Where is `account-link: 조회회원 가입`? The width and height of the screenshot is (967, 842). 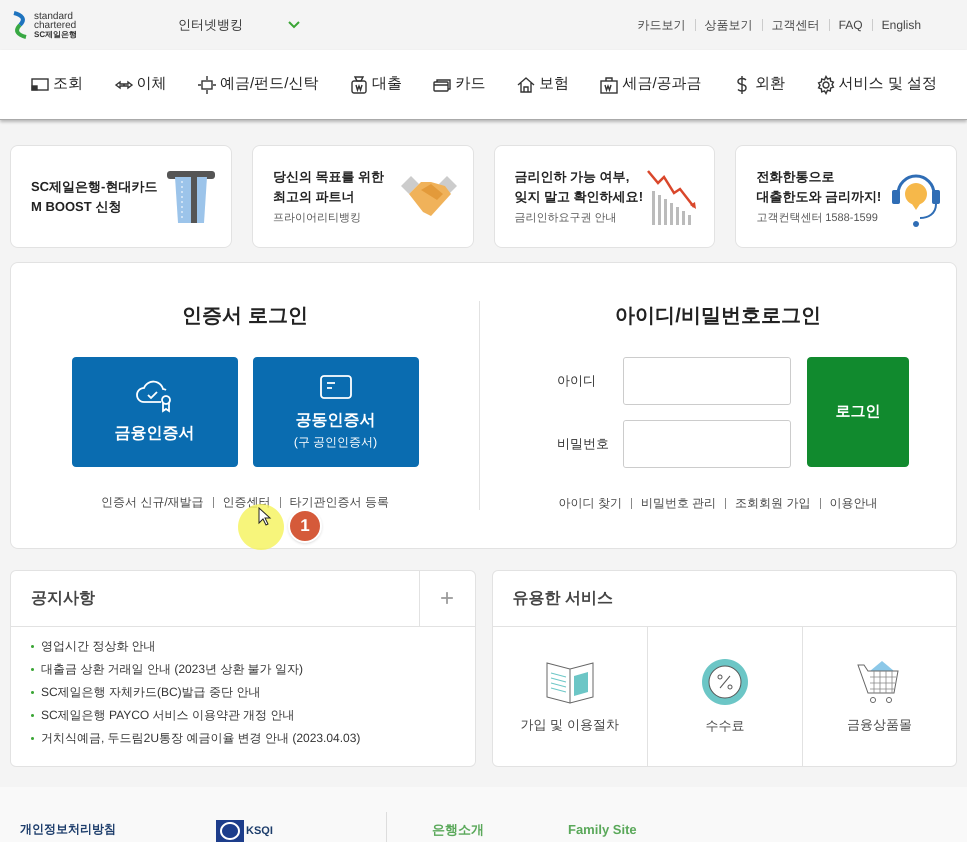
account-link: 조회회원 가입 is located at coordinates (773, 503).